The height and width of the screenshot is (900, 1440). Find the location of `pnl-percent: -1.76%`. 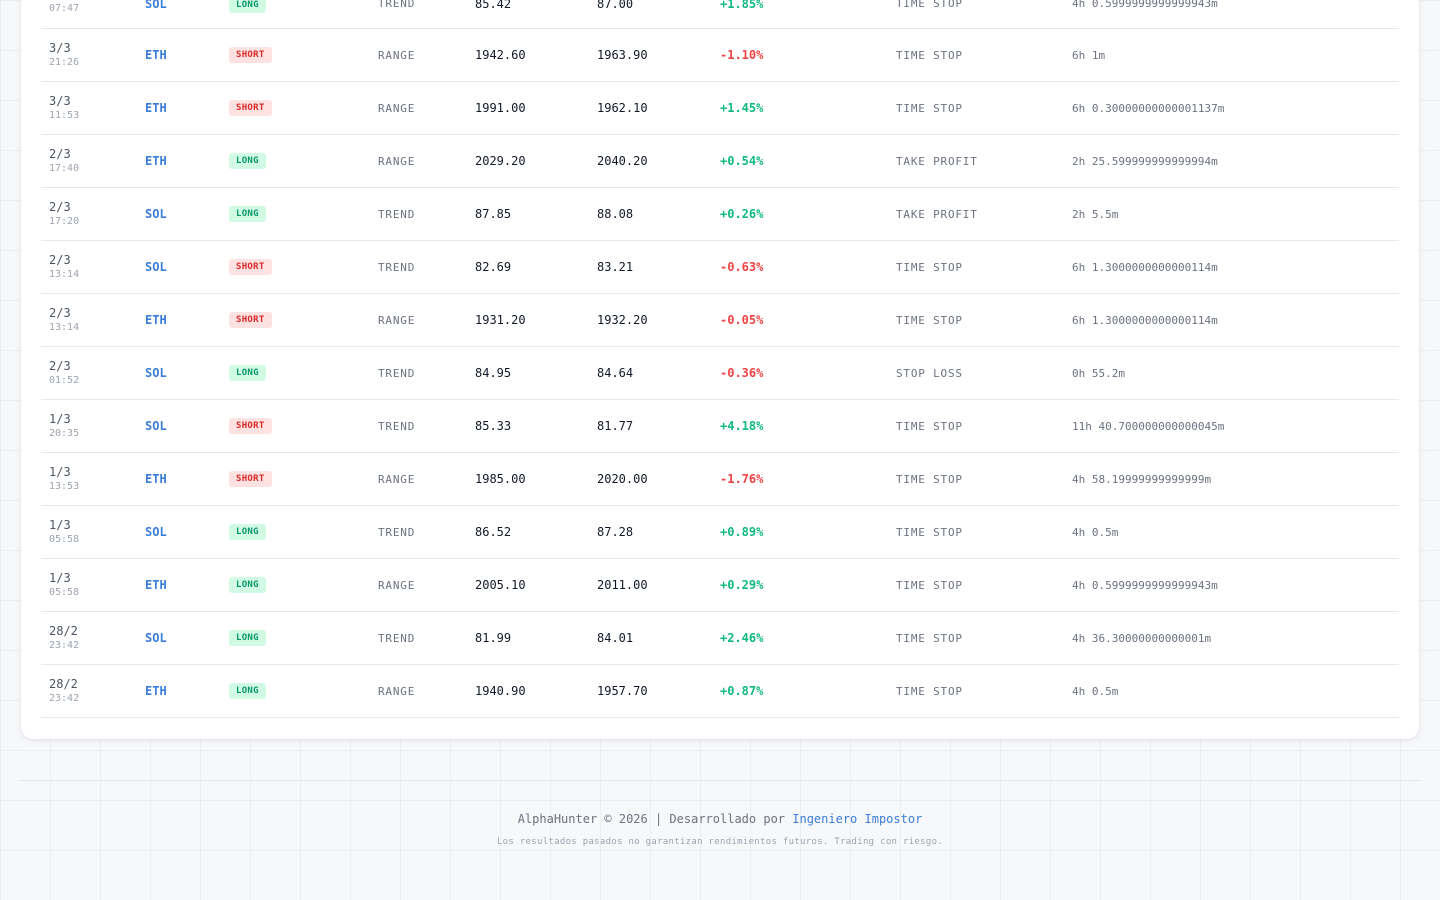

pnl-percent: -1.76% is located at coordinates (742, 479).